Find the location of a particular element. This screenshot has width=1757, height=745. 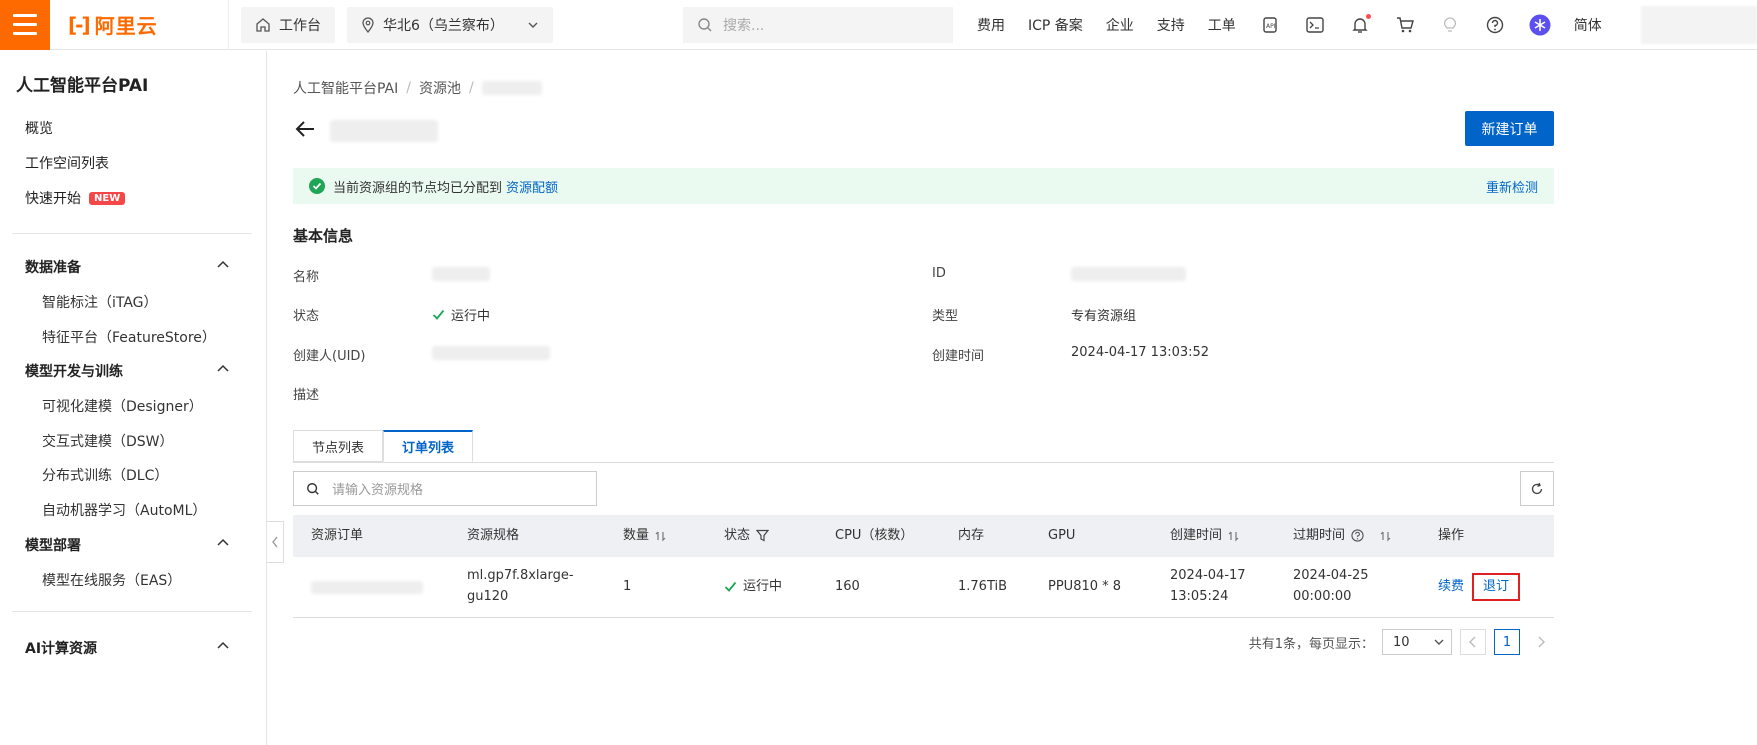

check-icon is located at coordinates (438, 314).